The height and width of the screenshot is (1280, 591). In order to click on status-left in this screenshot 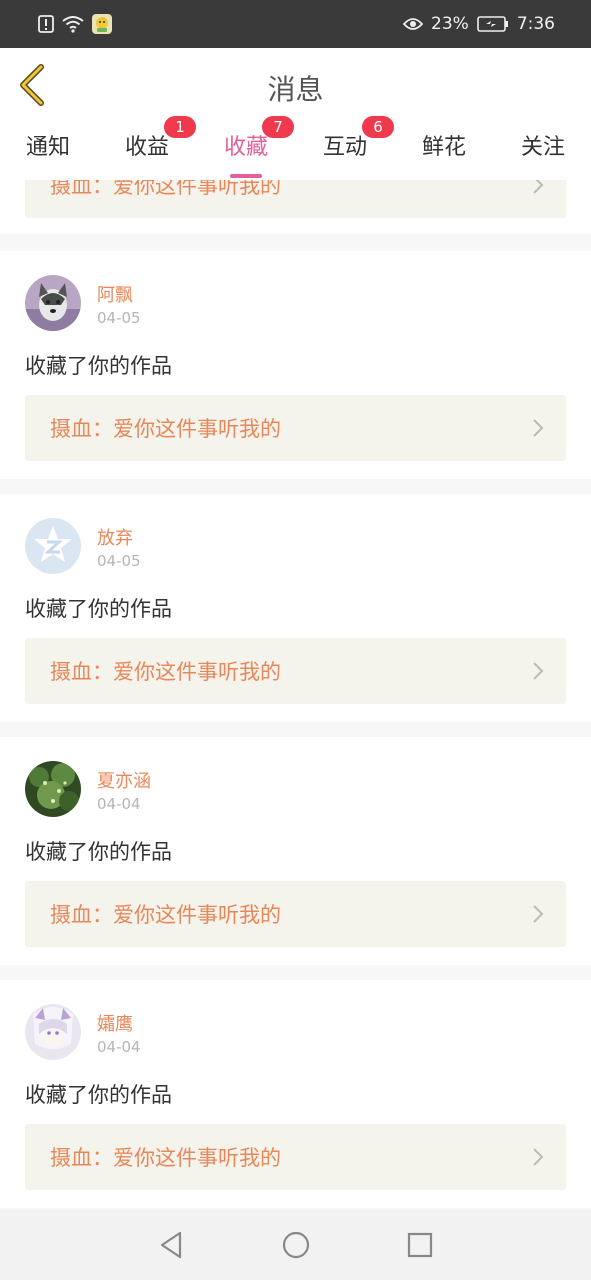, I will do `click(75, 24)`.